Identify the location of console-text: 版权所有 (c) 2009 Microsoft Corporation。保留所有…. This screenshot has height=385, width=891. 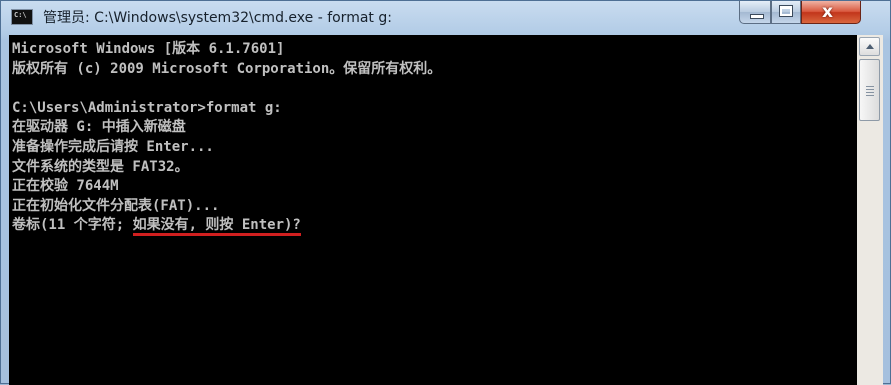
(227, 68).